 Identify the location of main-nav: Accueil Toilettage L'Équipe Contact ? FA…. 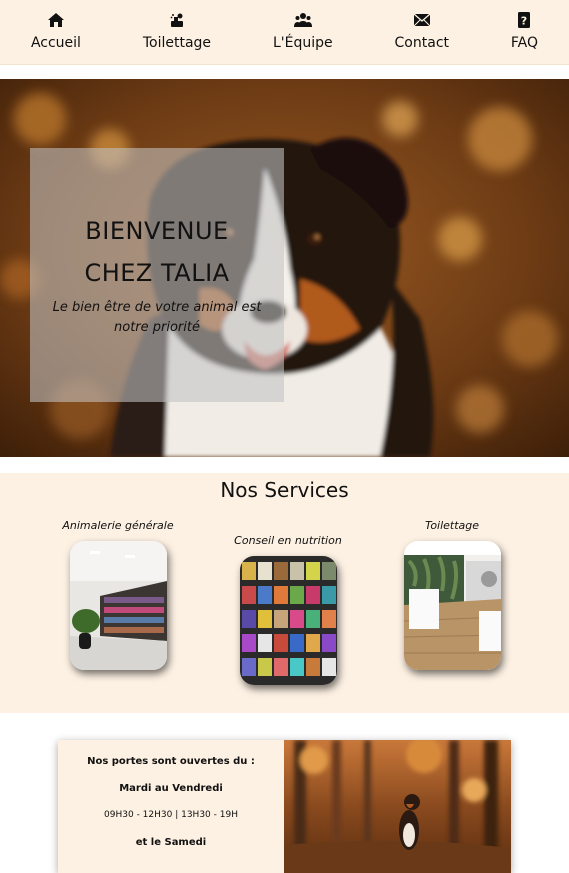
(284, 32).